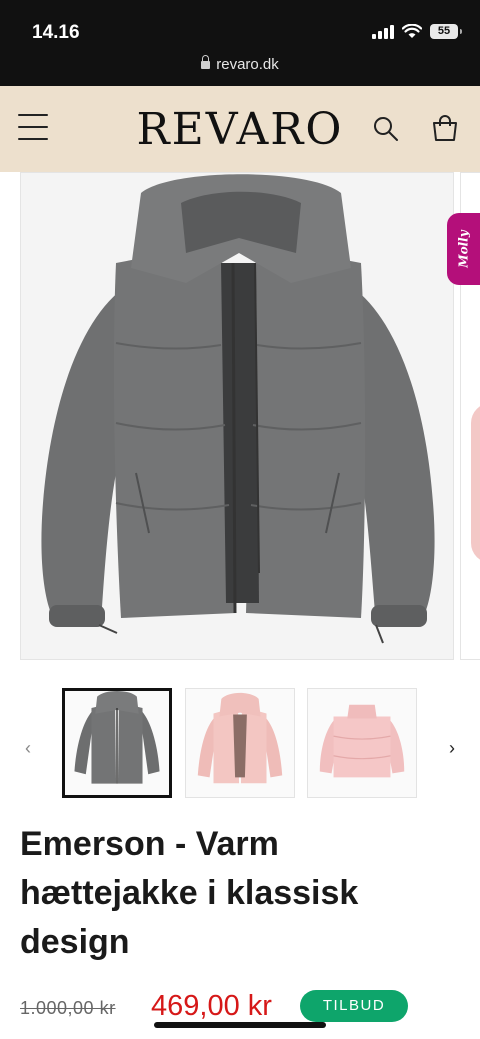 This screenshot has width=480, height=1039. I want to click on site-logo: REVARO, so click(240, 129).